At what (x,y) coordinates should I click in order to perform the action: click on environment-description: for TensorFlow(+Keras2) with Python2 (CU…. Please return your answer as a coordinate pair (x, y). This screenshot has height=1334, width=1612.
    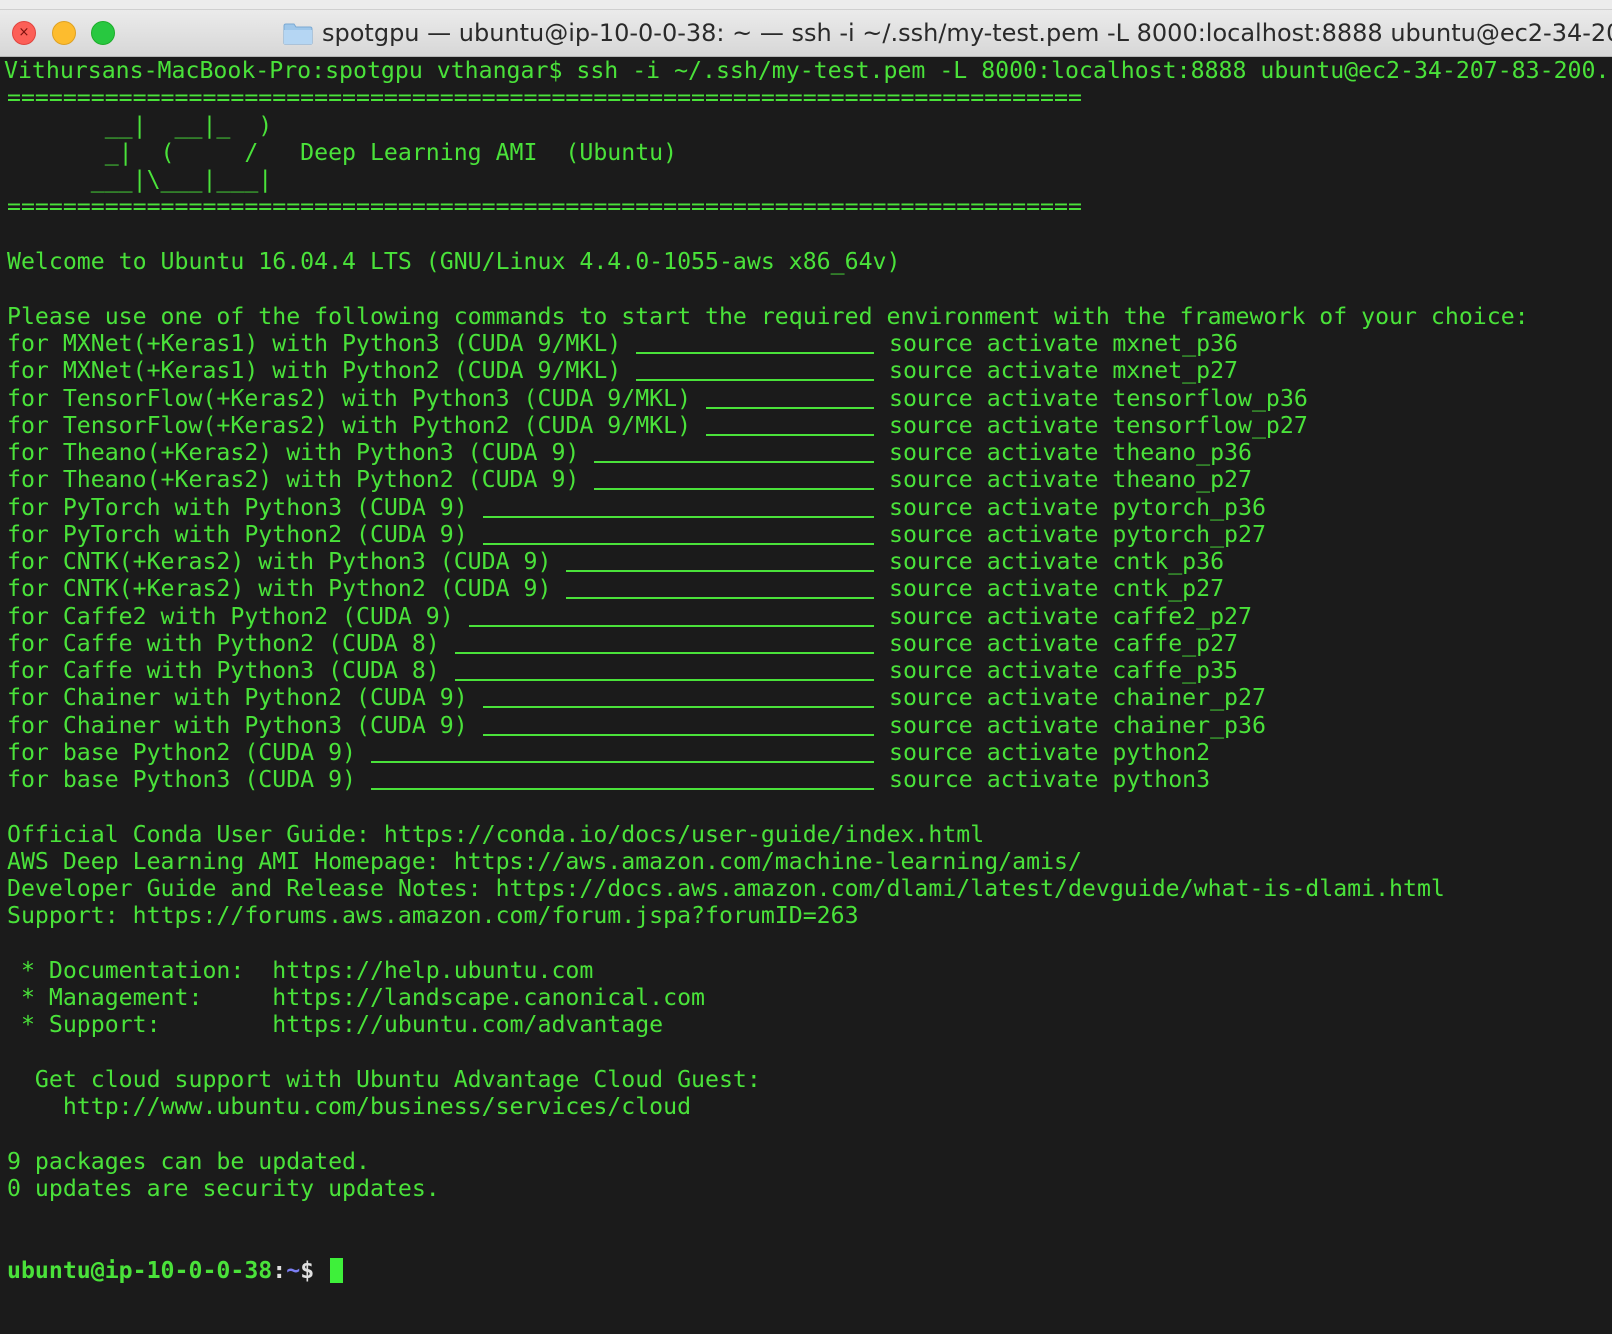
    Looking at the image, I should click on (349, 425).